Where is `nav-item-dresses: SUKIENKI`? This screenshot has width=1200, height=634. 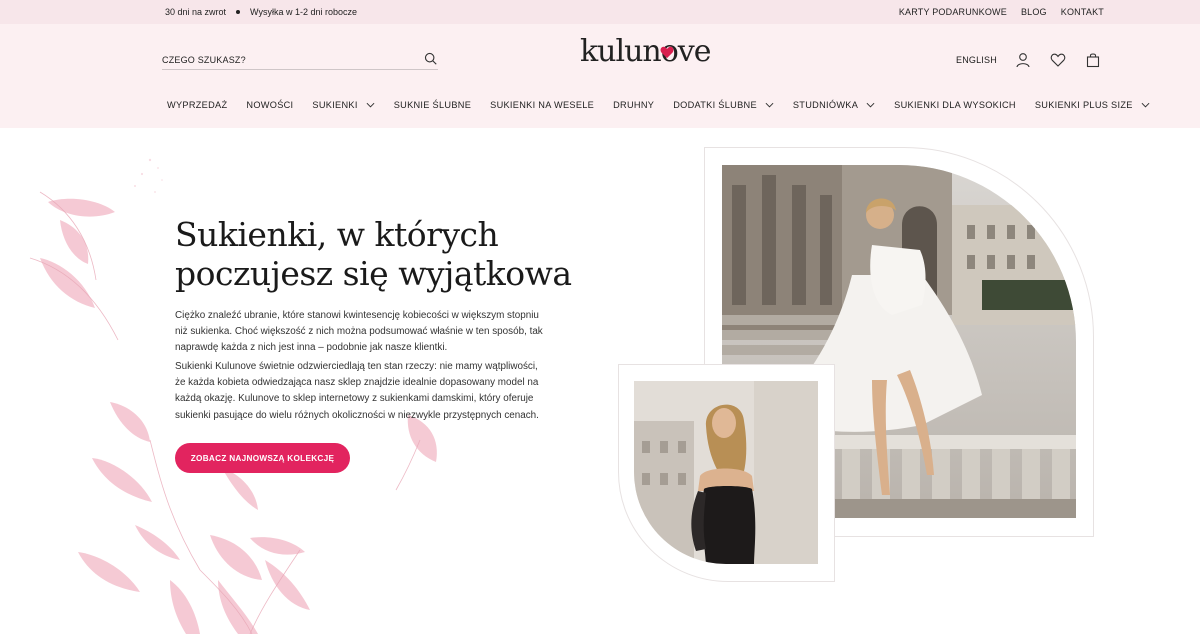 nav-item-dresses: SUKIENKI is located at coordinates (343, 105).